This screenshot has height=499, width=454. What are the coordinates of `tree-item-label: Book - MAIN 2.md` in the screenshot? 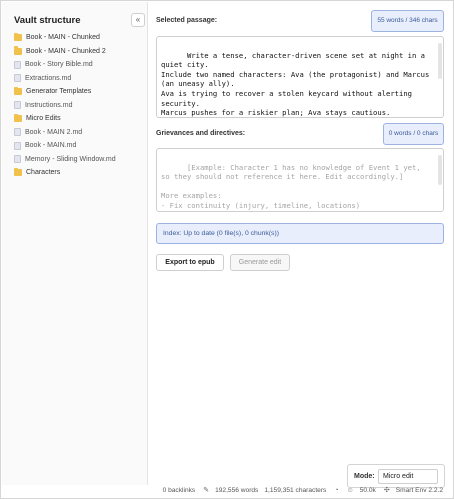 It's located at (54, 132).